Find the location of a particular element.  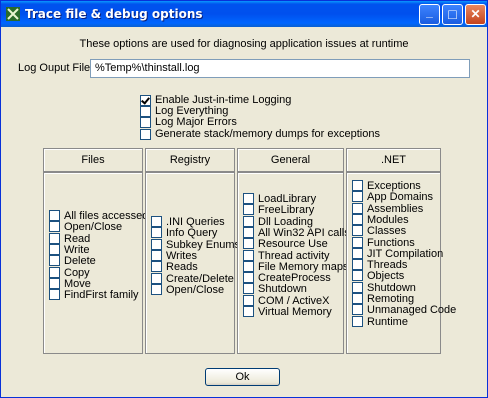

registry-option: Open/Close is located at coordinates (187, 290).